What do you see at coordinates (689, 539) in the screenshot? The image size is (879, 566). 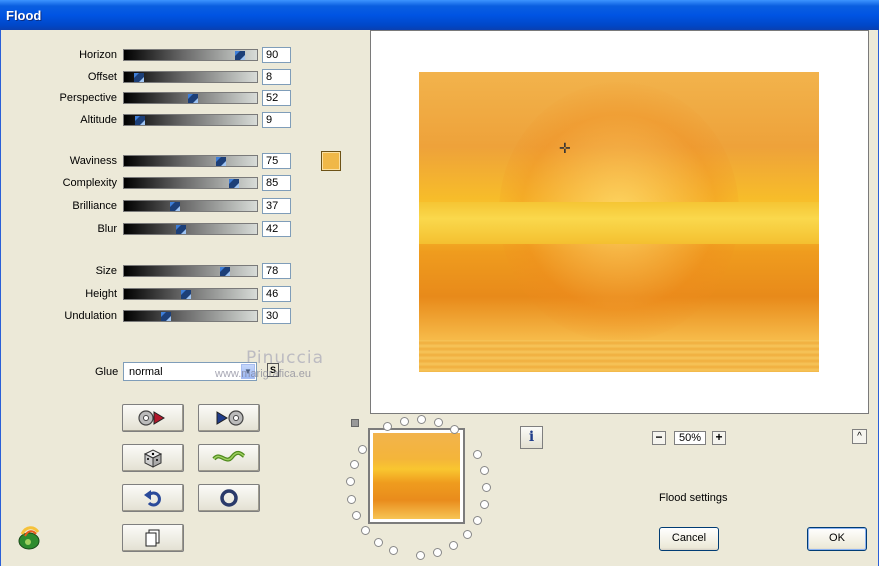 I see `cancel-button: Cancel` at bounding box center [689, 539].